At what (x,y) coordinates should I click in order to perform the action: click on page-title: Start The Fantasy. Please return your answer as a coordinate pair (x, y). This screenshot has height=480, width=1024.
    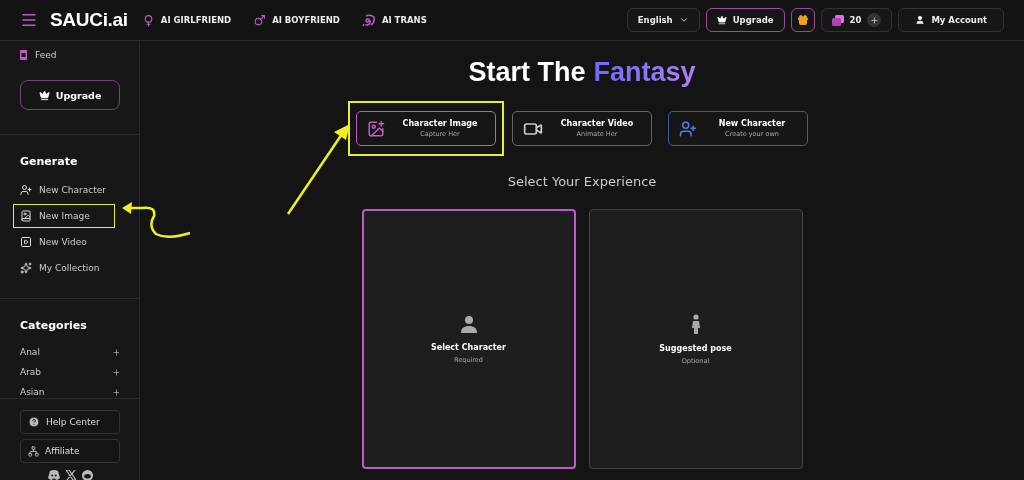
    Looking at the image, I should click on (582, 72).